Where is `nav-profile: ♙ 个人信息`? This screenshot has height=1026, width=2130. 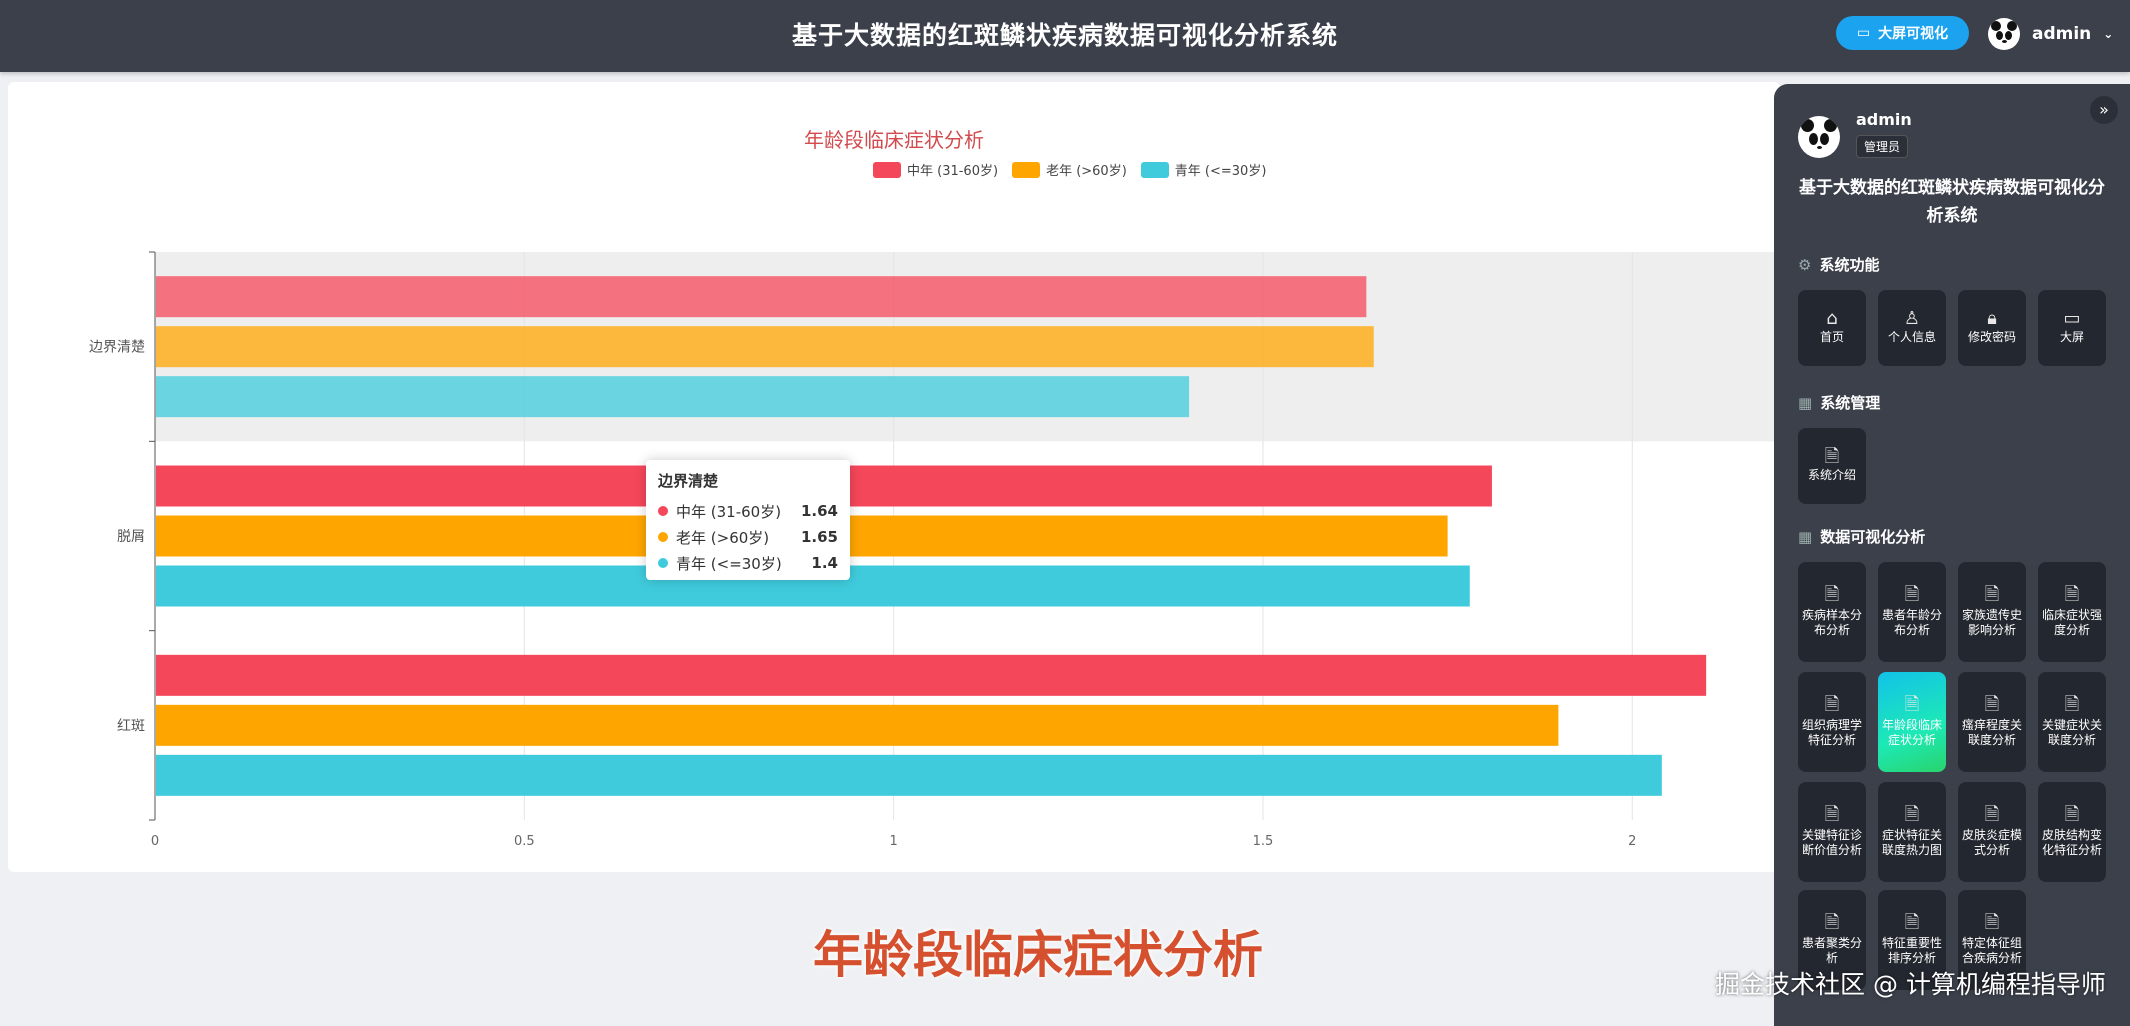 nav-profile: ♙ 个人信息 is located at coordinates (1912, 328).